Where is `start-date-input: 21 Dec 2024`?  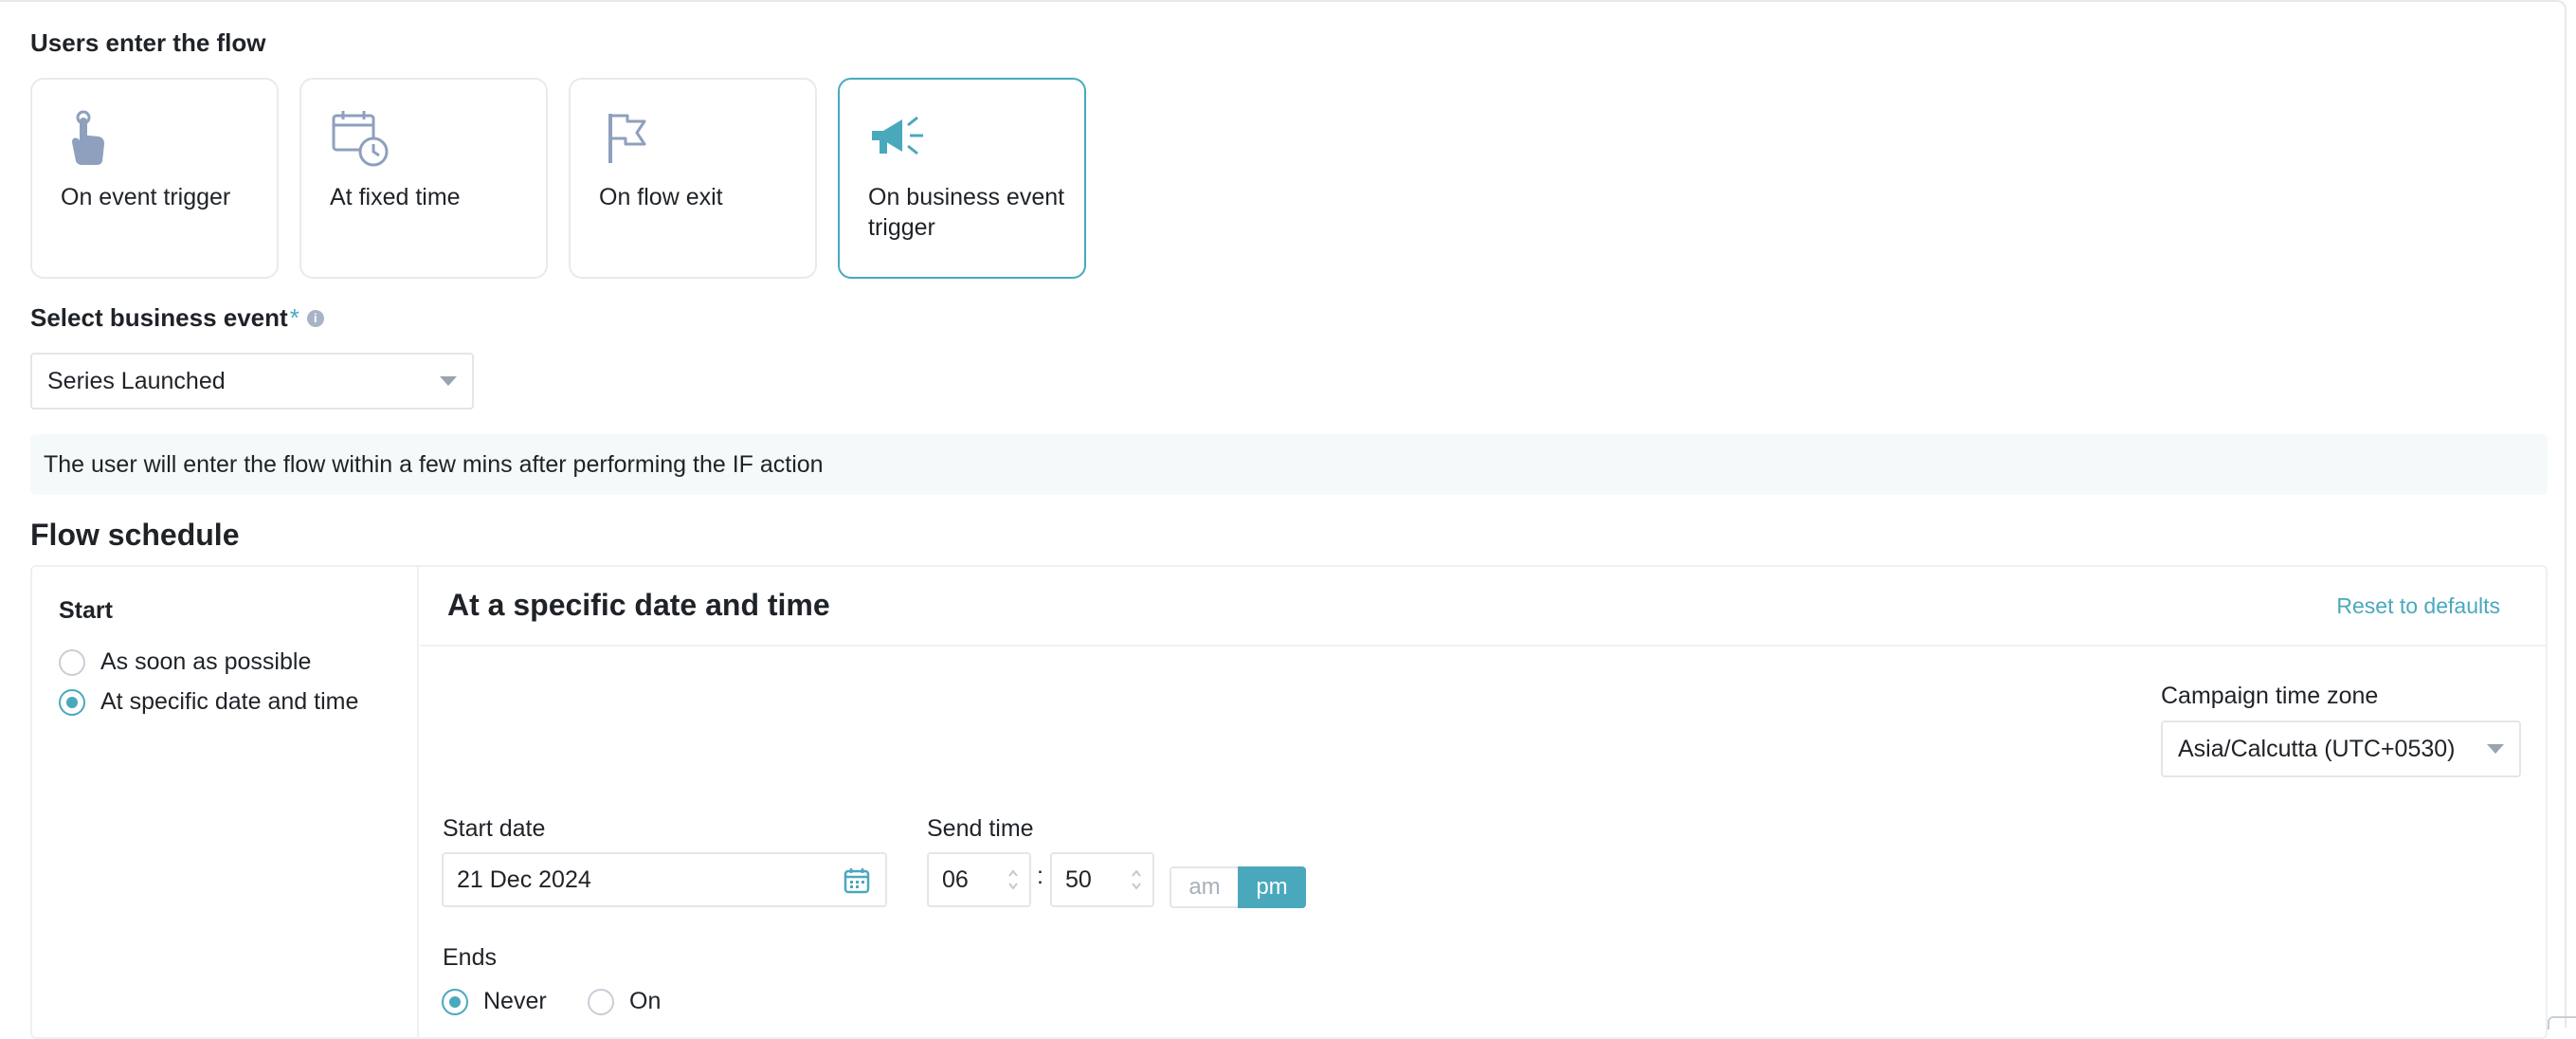 start-date-input: 21 Dec 2024 is located at coordinates (664, 879).